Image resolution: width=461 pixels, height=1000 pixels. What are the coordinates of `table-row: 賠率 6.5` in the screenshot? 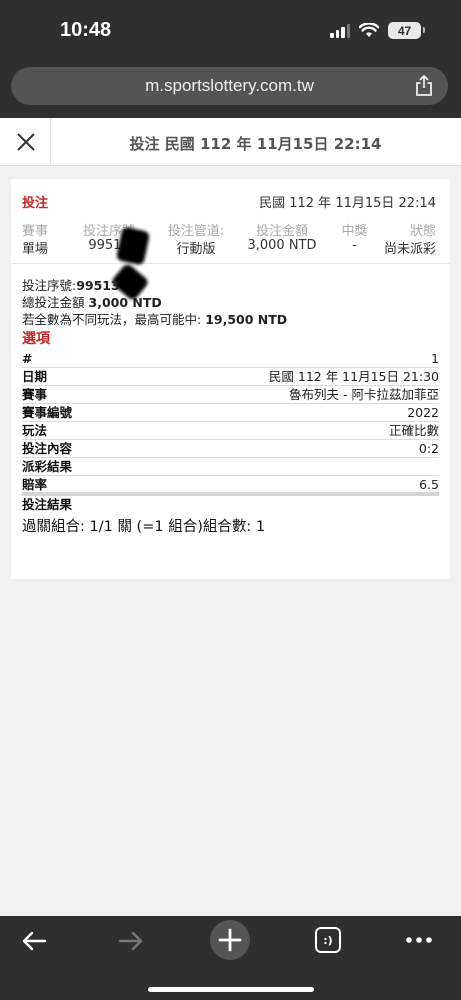 It's located at (230, 486).